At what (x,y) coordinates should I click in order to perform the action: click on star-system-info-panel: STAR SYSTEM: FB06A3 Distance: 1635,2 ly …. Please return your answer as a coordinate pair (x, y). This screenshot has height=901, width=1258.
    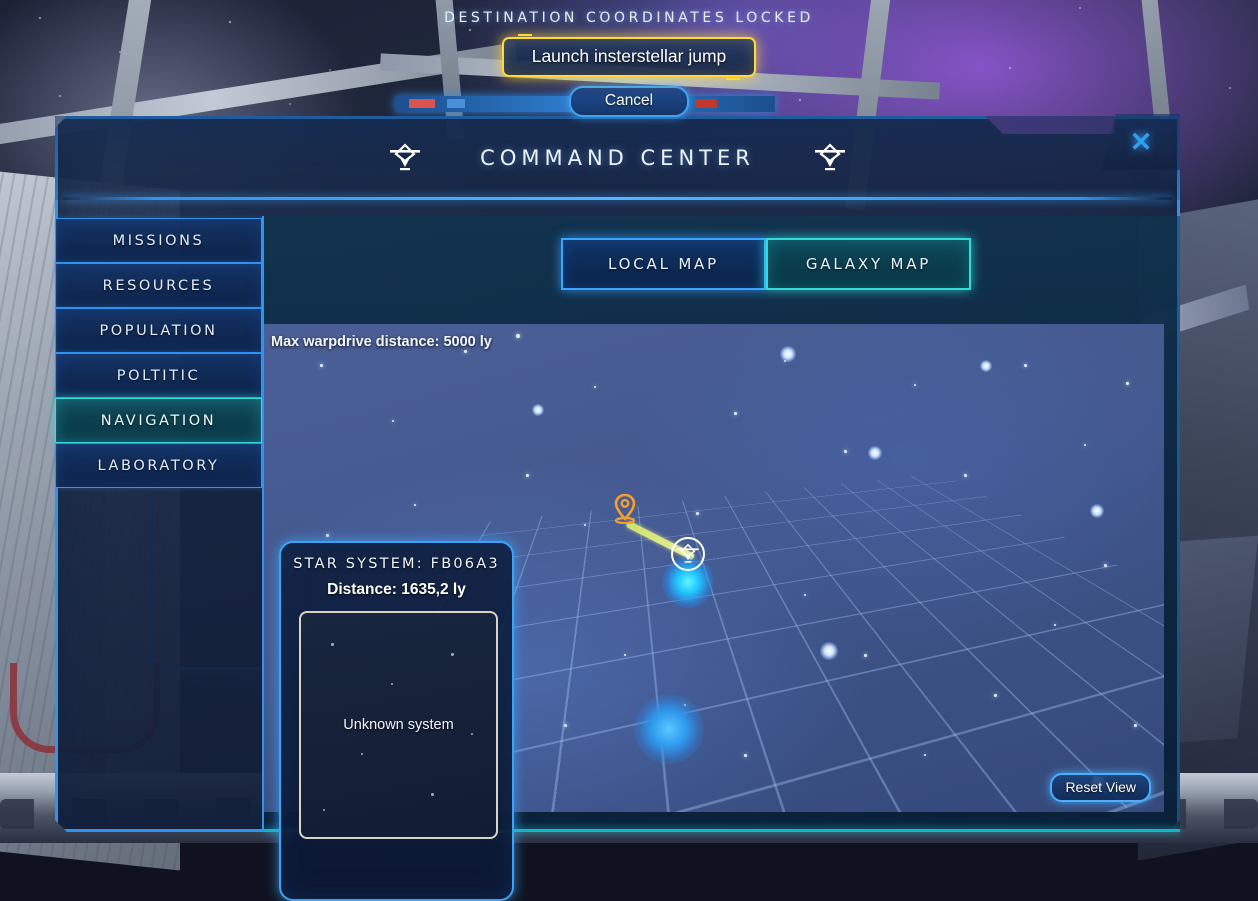
    Looking at the image, I should click on (396, 721).